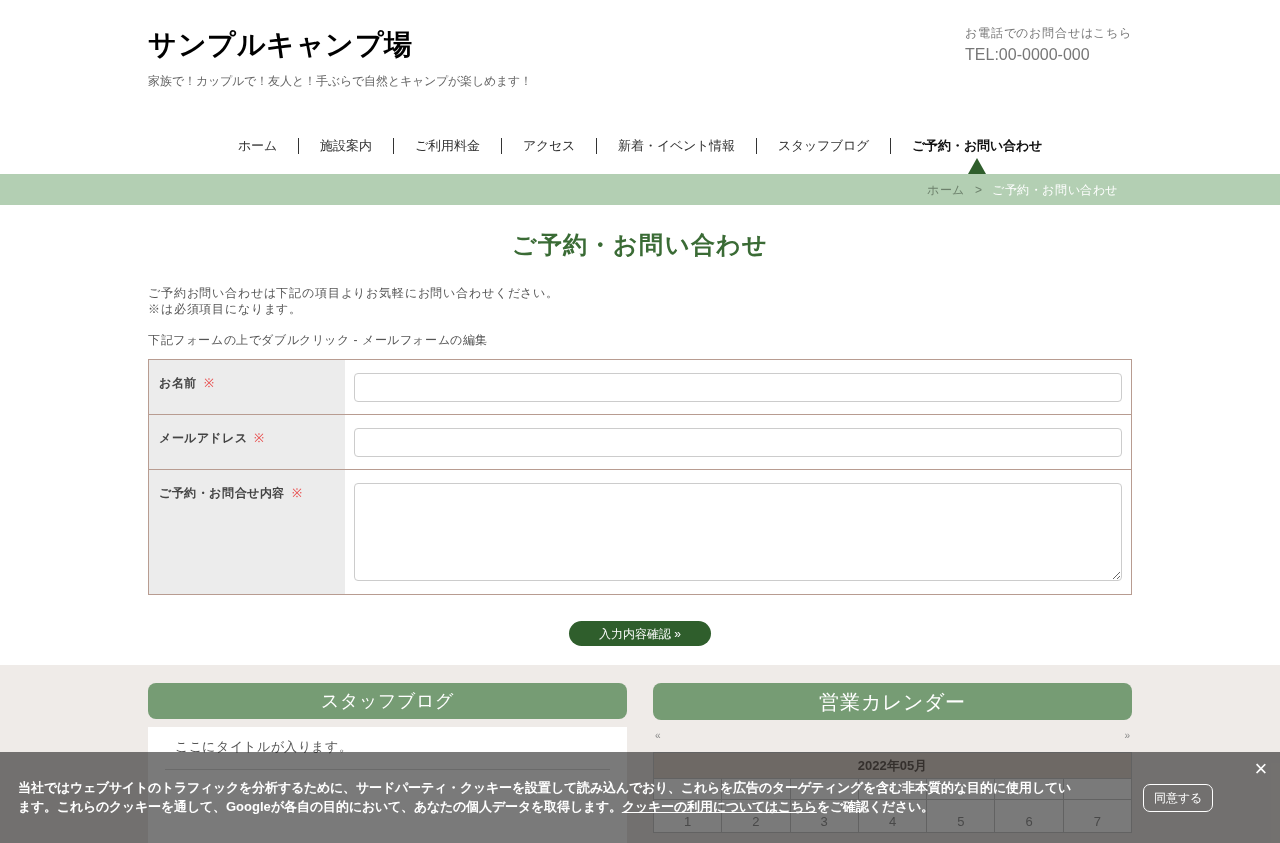 The height and width of the screenshot is (843, 1280). I want to click on post-title-link: ここにタイトルが入ります。, so click(387, 747).